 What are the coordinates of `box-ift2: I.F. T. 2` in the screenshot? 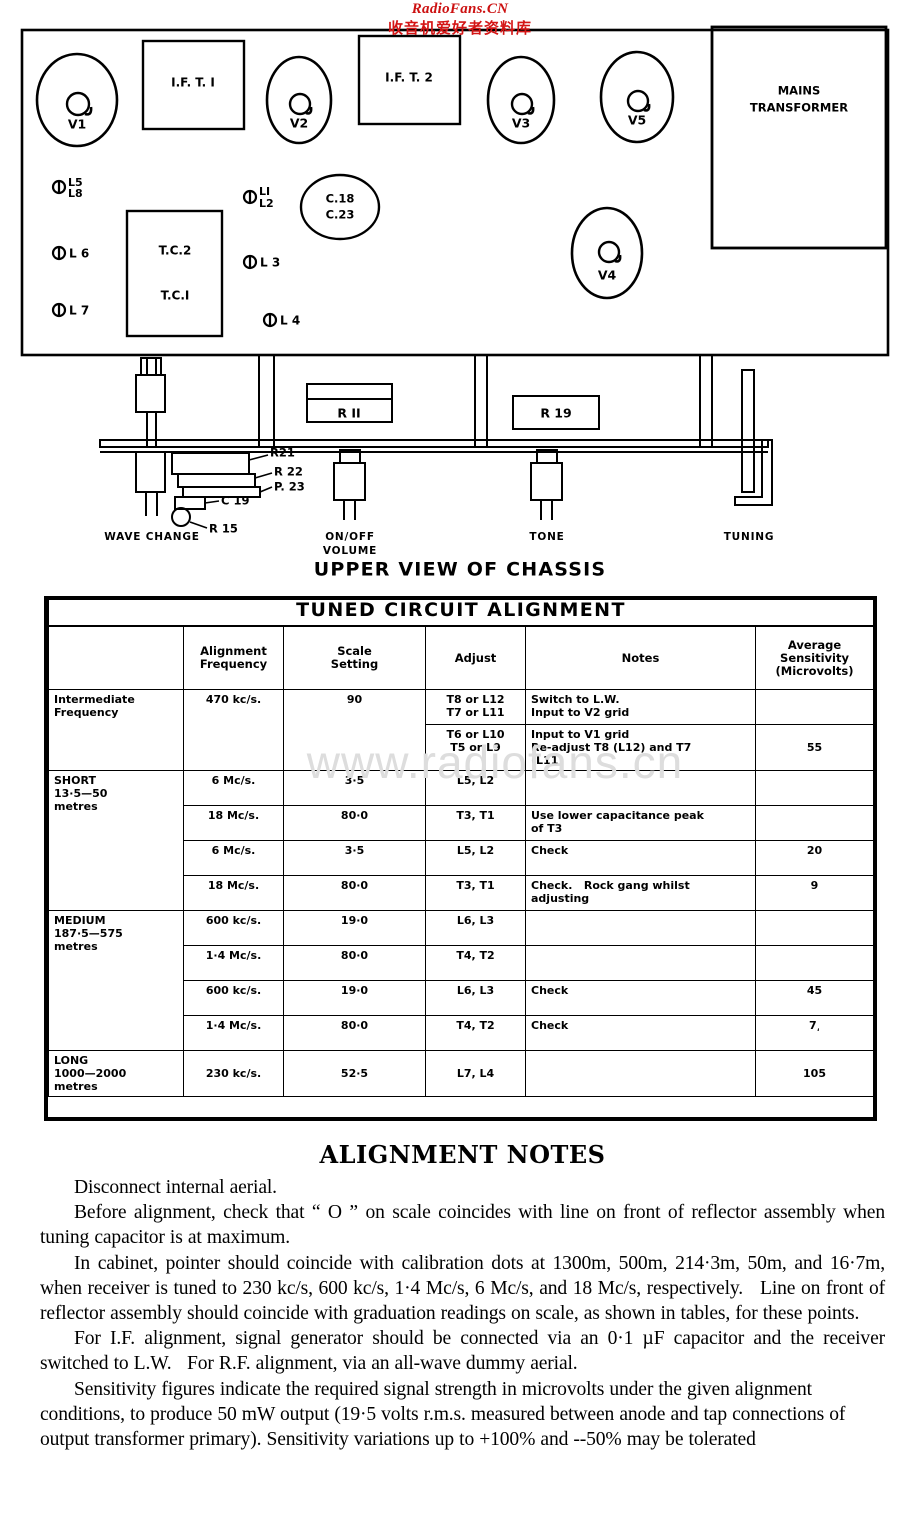 It's located at (409, 80).